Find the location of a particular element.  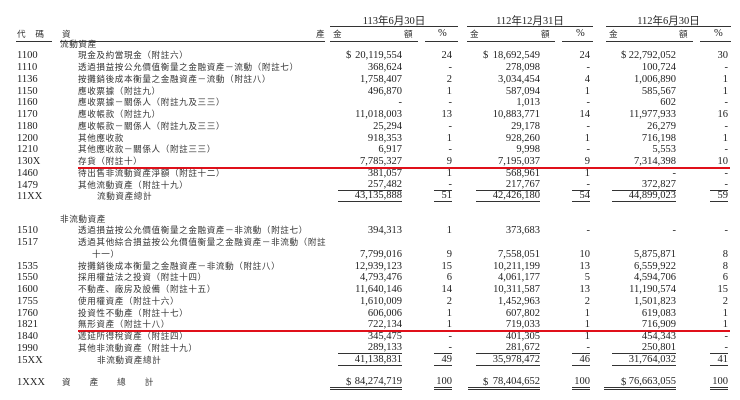

row-code: 1510 is located at coordinates (27, 231).